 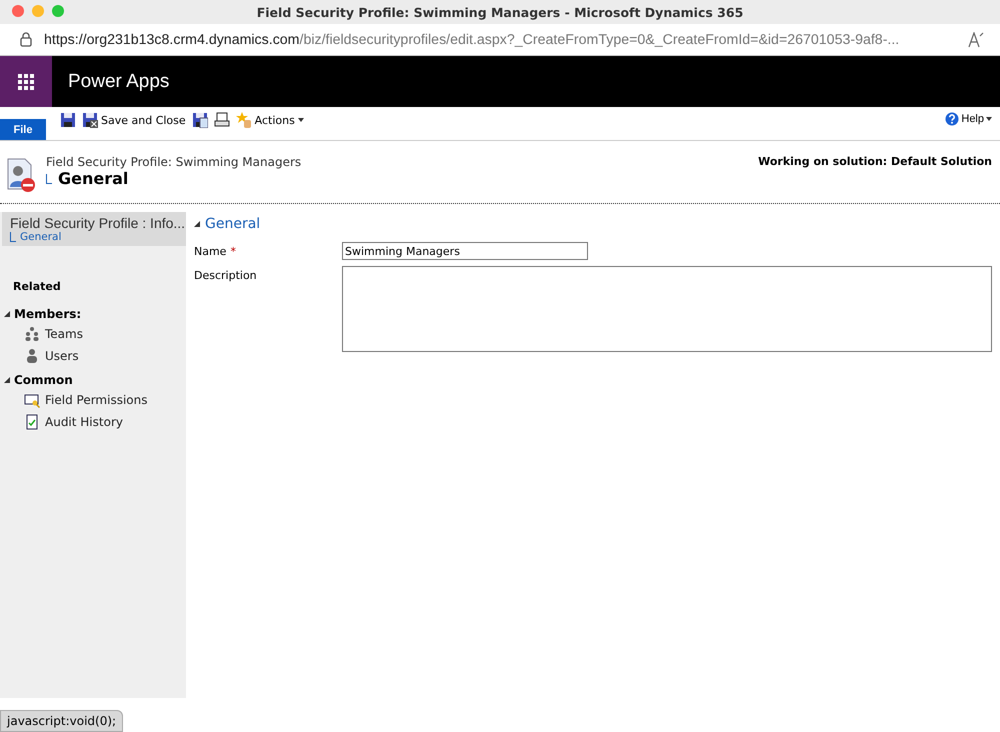 What do you see at coordinates (465, 251) in the screenshot?
I see `name-input: Swimming Managers` at bounding box center [465, 251].